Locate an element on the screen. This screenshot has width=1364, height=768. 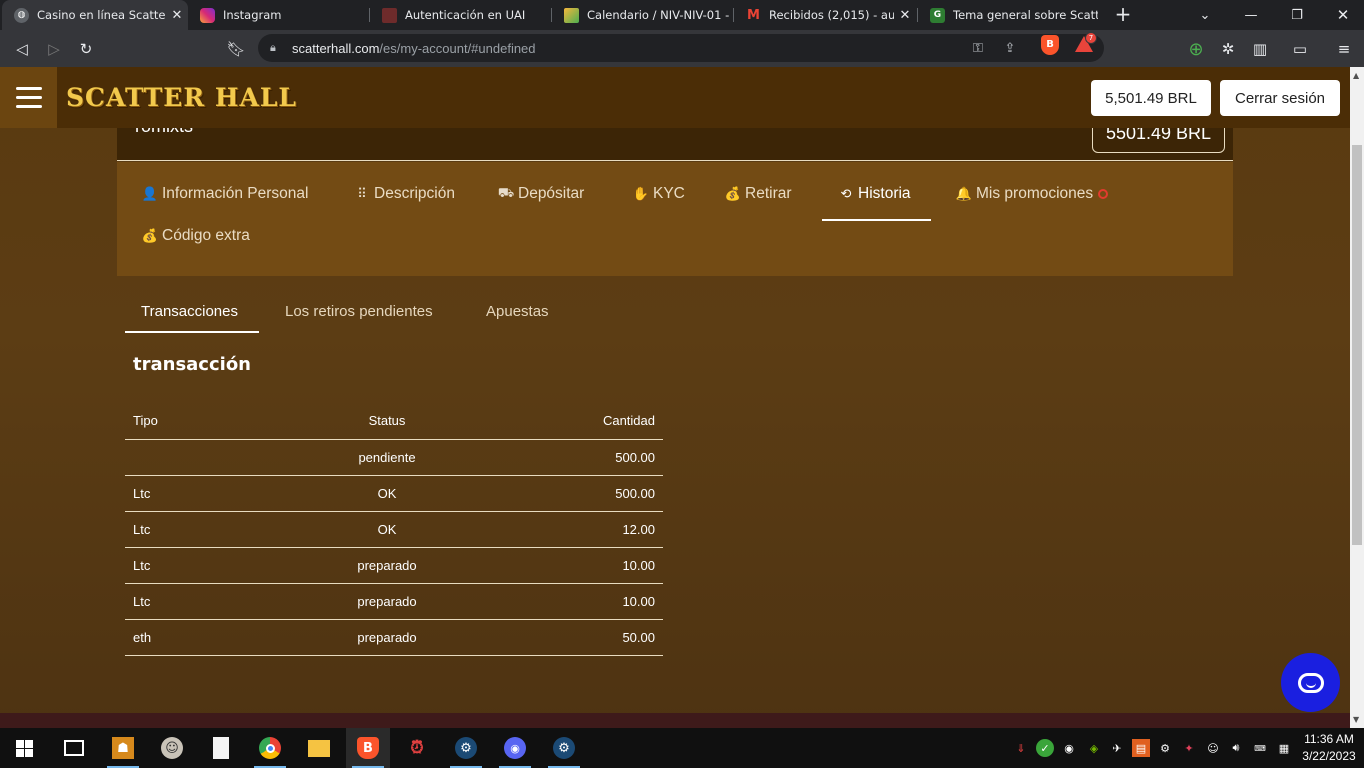
wallet-icon: ▭ is located at coordinates (1300, 49).